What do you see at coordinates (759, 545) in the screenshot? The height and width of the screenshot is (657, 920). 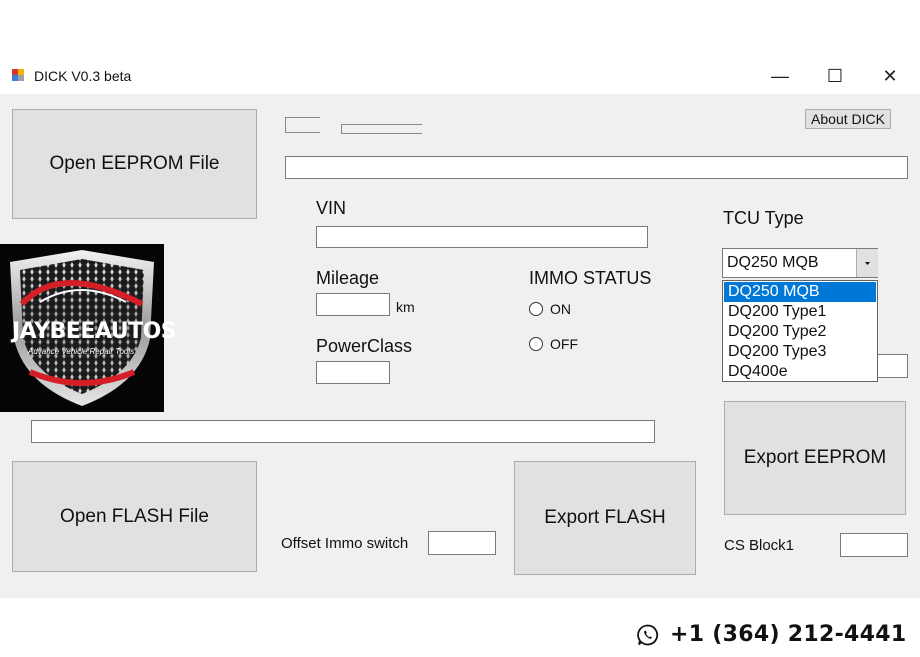 I see `cs-block1-label: CS Block1` at bounding box center [759, 545].